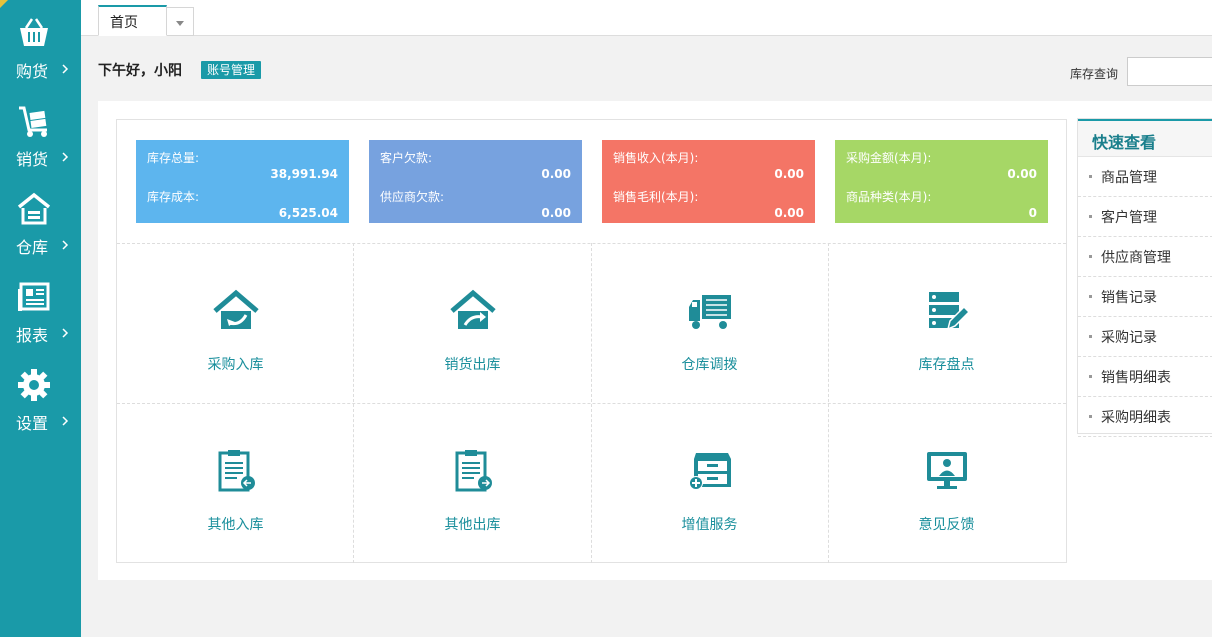 The width and height of the screenshot is (1212, 637). Describe the element at coordinates (472, 365) in the screenshot. I see `tile-label: 销货出库` at that location.